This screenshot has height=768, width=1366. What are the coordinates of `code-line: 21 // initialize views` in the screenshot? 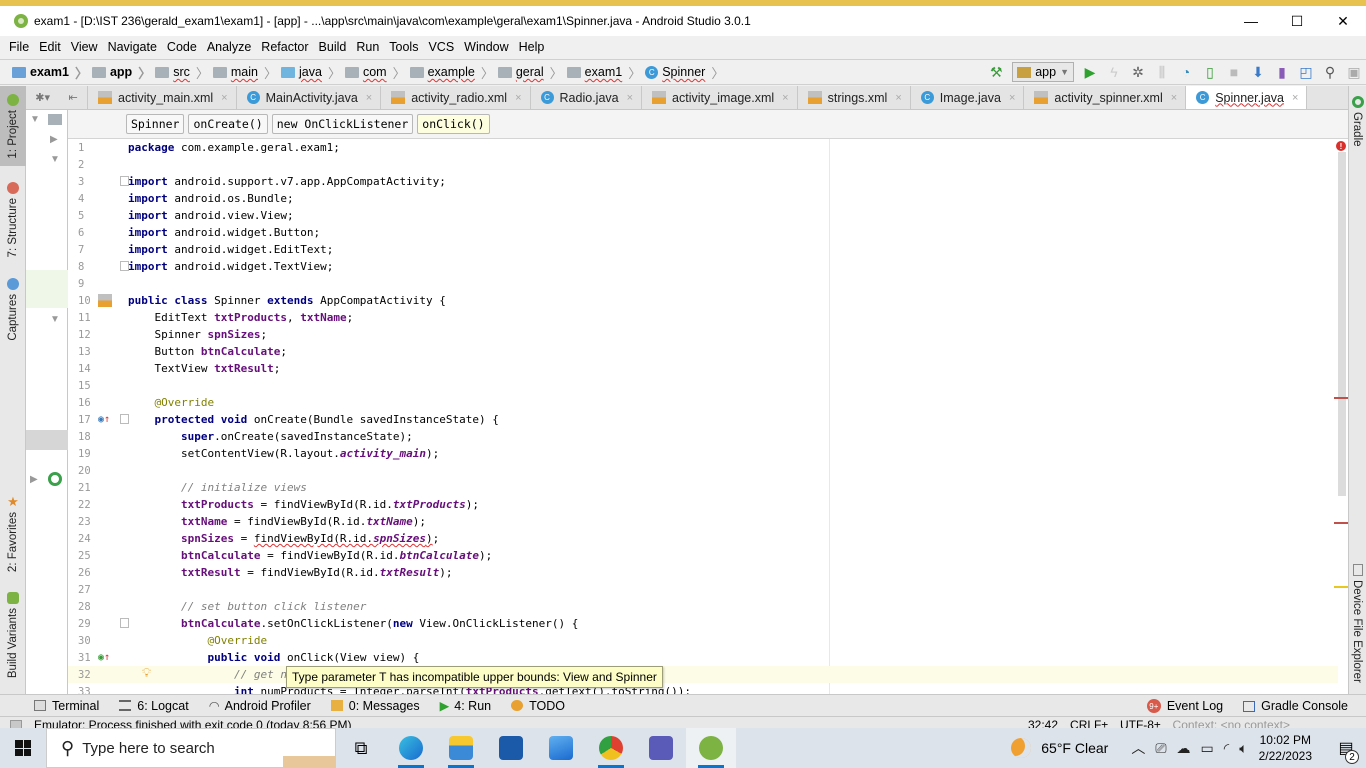 It's located at (703, 487).